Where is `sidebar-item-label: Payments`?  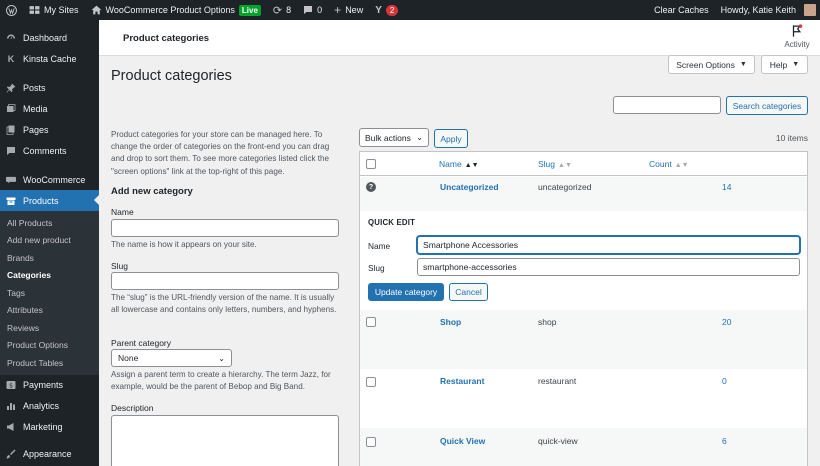
sidebar-item-label: Payments is located at coordinates (43, 385).